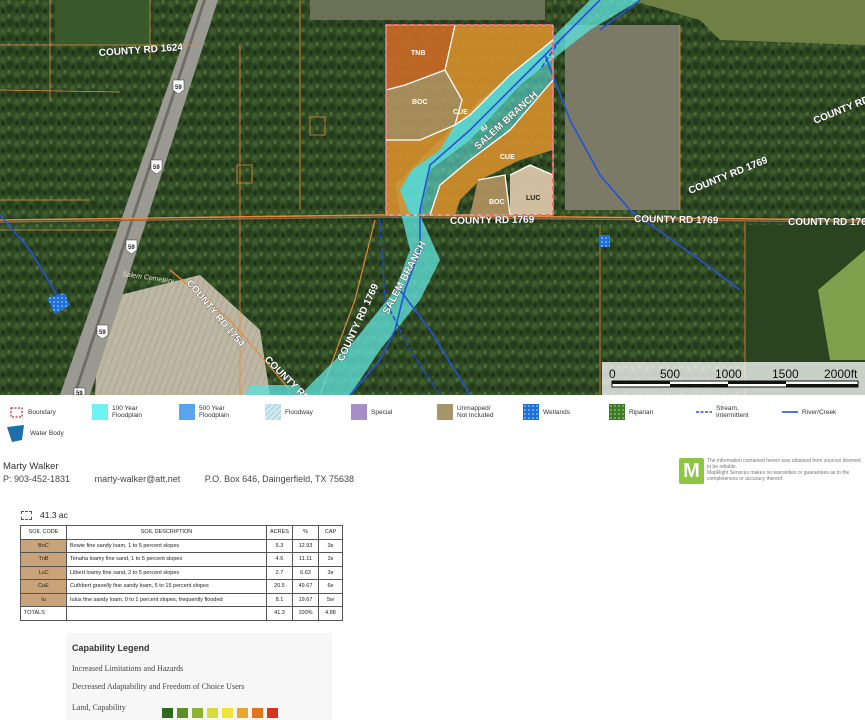 This screenshot has width=865, height=720. I want to click on agent-phone: P: 903-452-1831, so click(36, 479).